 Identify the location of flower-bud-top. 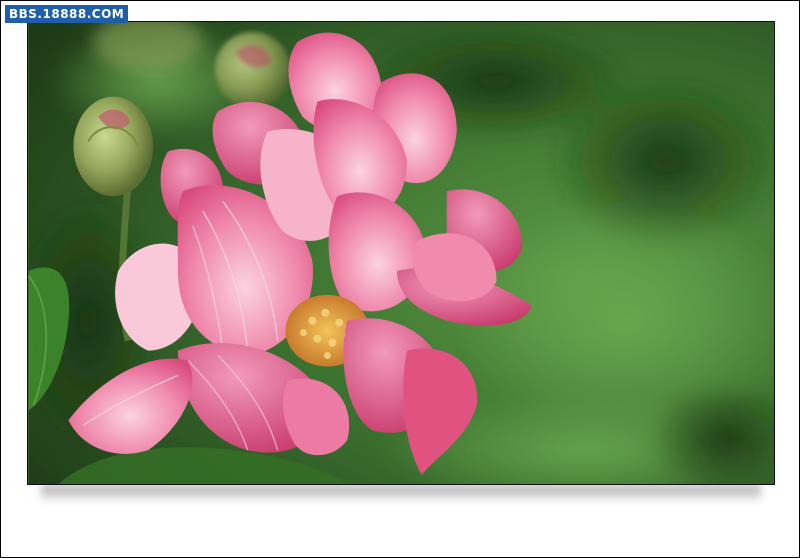
(252, 69).